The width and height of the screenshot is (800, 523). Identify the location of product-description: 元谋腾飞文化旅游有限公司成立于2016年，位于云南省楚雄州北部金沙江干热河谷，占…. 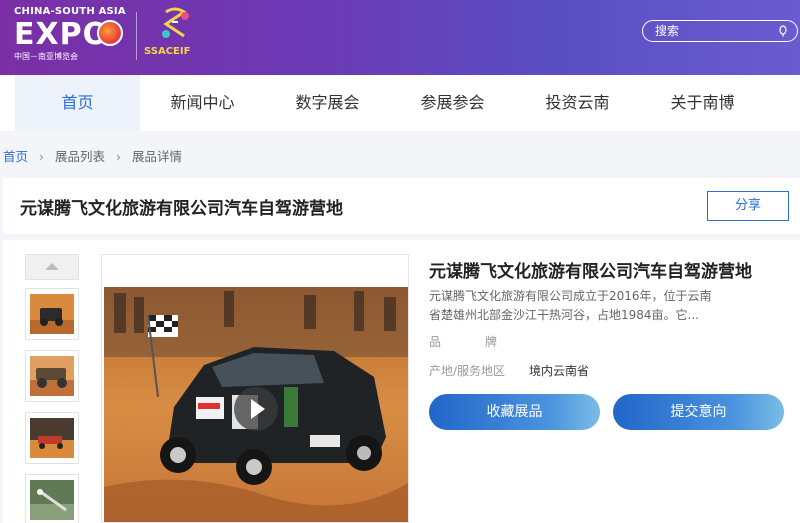
(570, 305).